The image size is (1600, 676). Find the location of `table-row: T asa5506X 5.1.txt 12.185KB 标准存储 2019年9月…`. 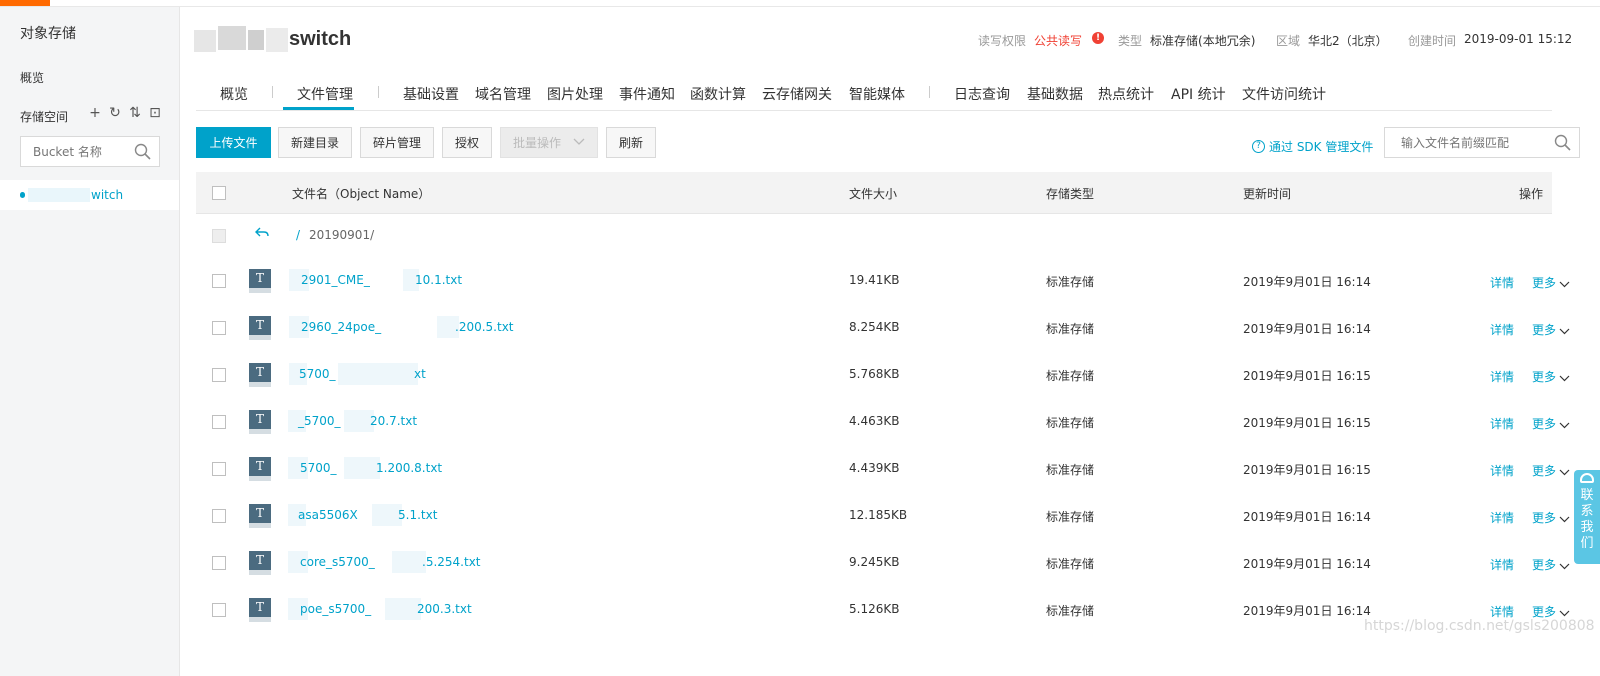

table-row: T asa5506X 5.1.txt 12.185KB 标准存储 2019年9月… is located at coordinates (883, 514).